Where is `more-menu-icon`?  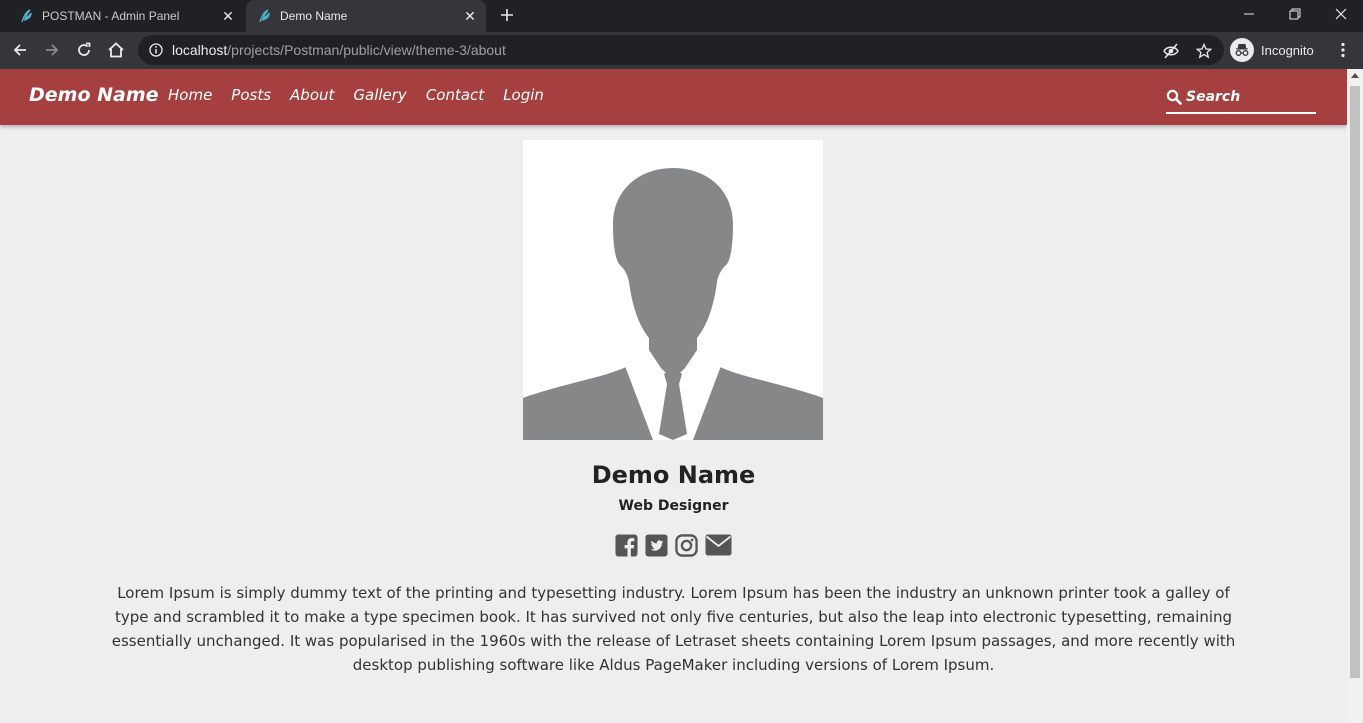
more-menu-icon is located at coordinates (1343, 50).